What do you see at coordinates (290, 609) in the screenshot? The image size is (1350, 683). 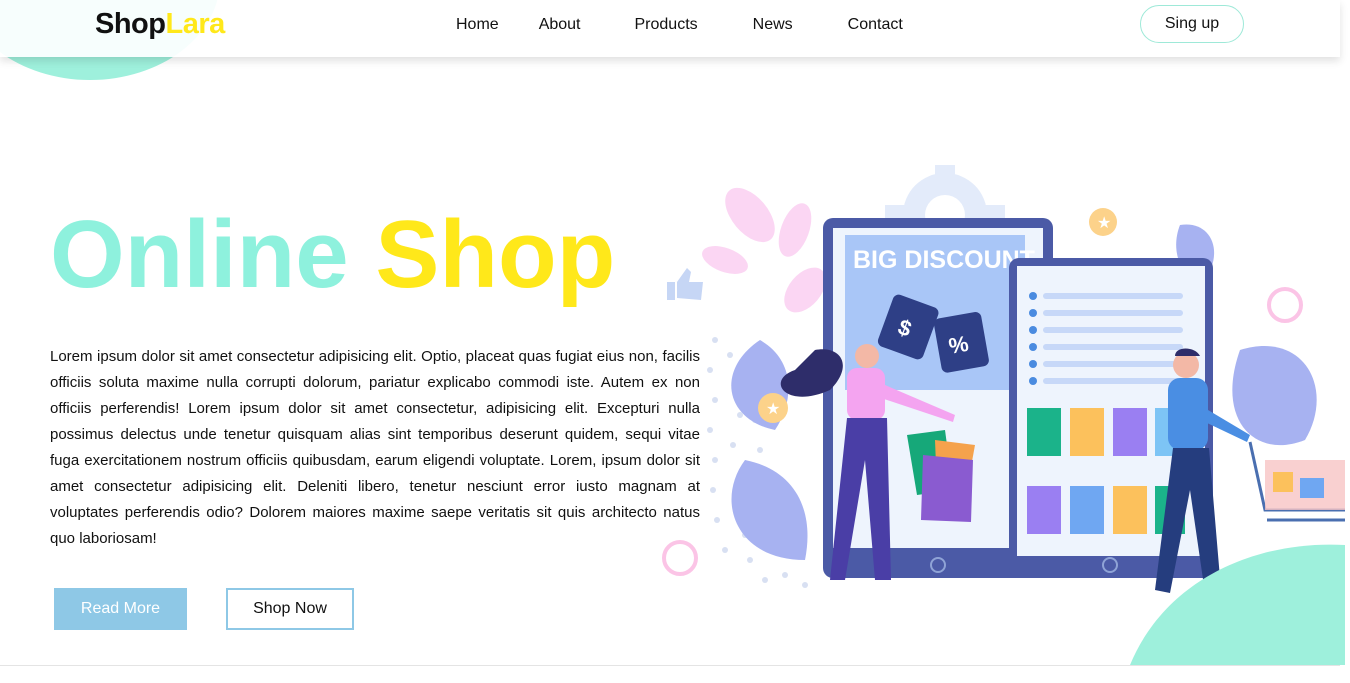 I see `shop-now-button: Shop Now` at bounding box center [290, 609].